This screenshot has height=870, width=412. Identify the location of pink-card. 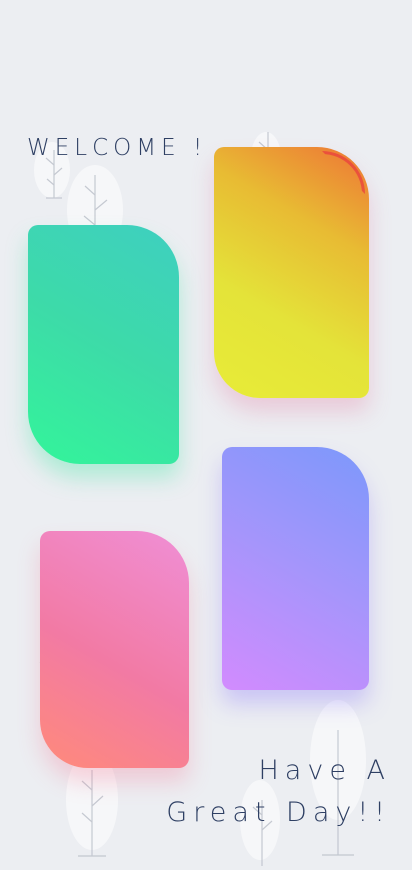
(114, 649).